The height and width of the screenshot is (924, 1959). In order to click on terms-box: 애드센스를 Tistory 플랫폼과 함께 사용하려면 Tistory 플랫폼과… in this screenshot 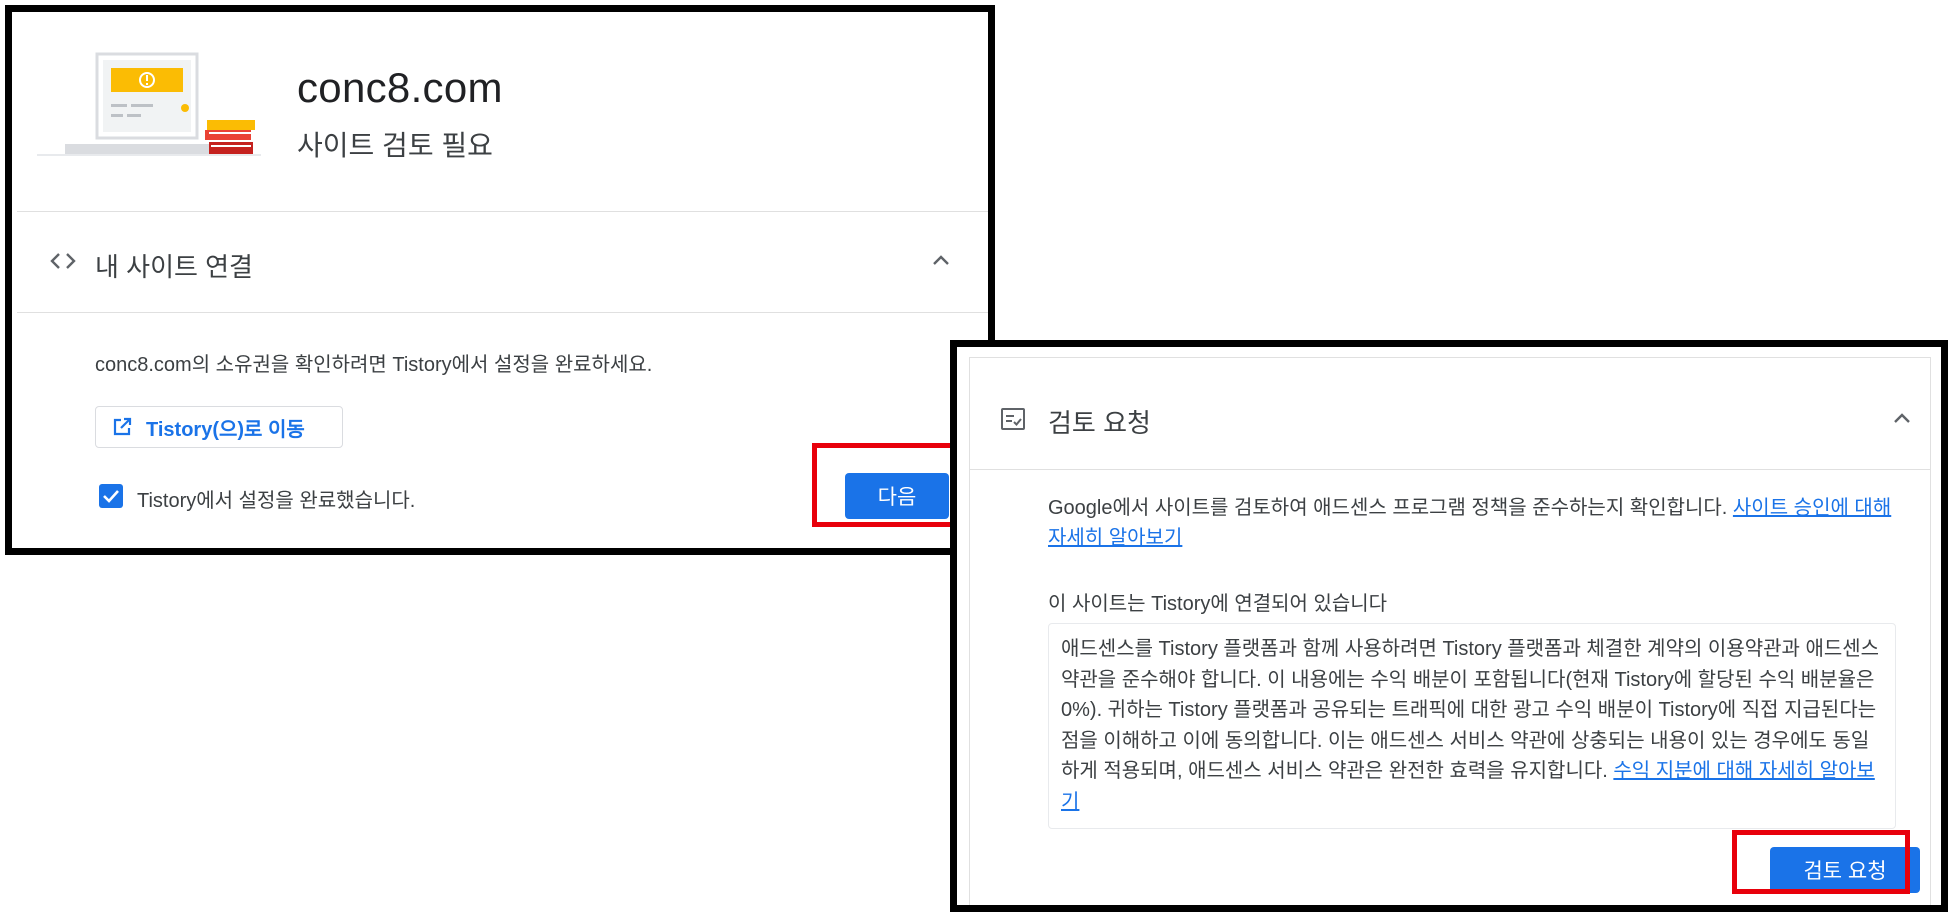, I will do `click(1472, 726)`.